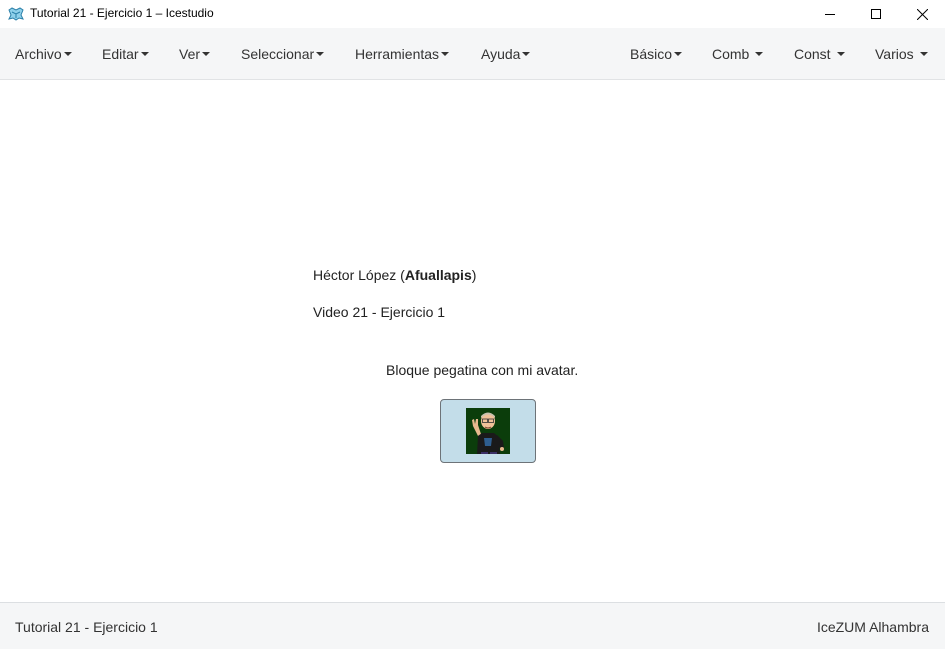 Image resolution: width=945 pixels, height=649 pixels. What do you see at coordinates (16, 14) in the screenshot?
I see `icestudio-logo-icon` at bounding box center [16, 14].